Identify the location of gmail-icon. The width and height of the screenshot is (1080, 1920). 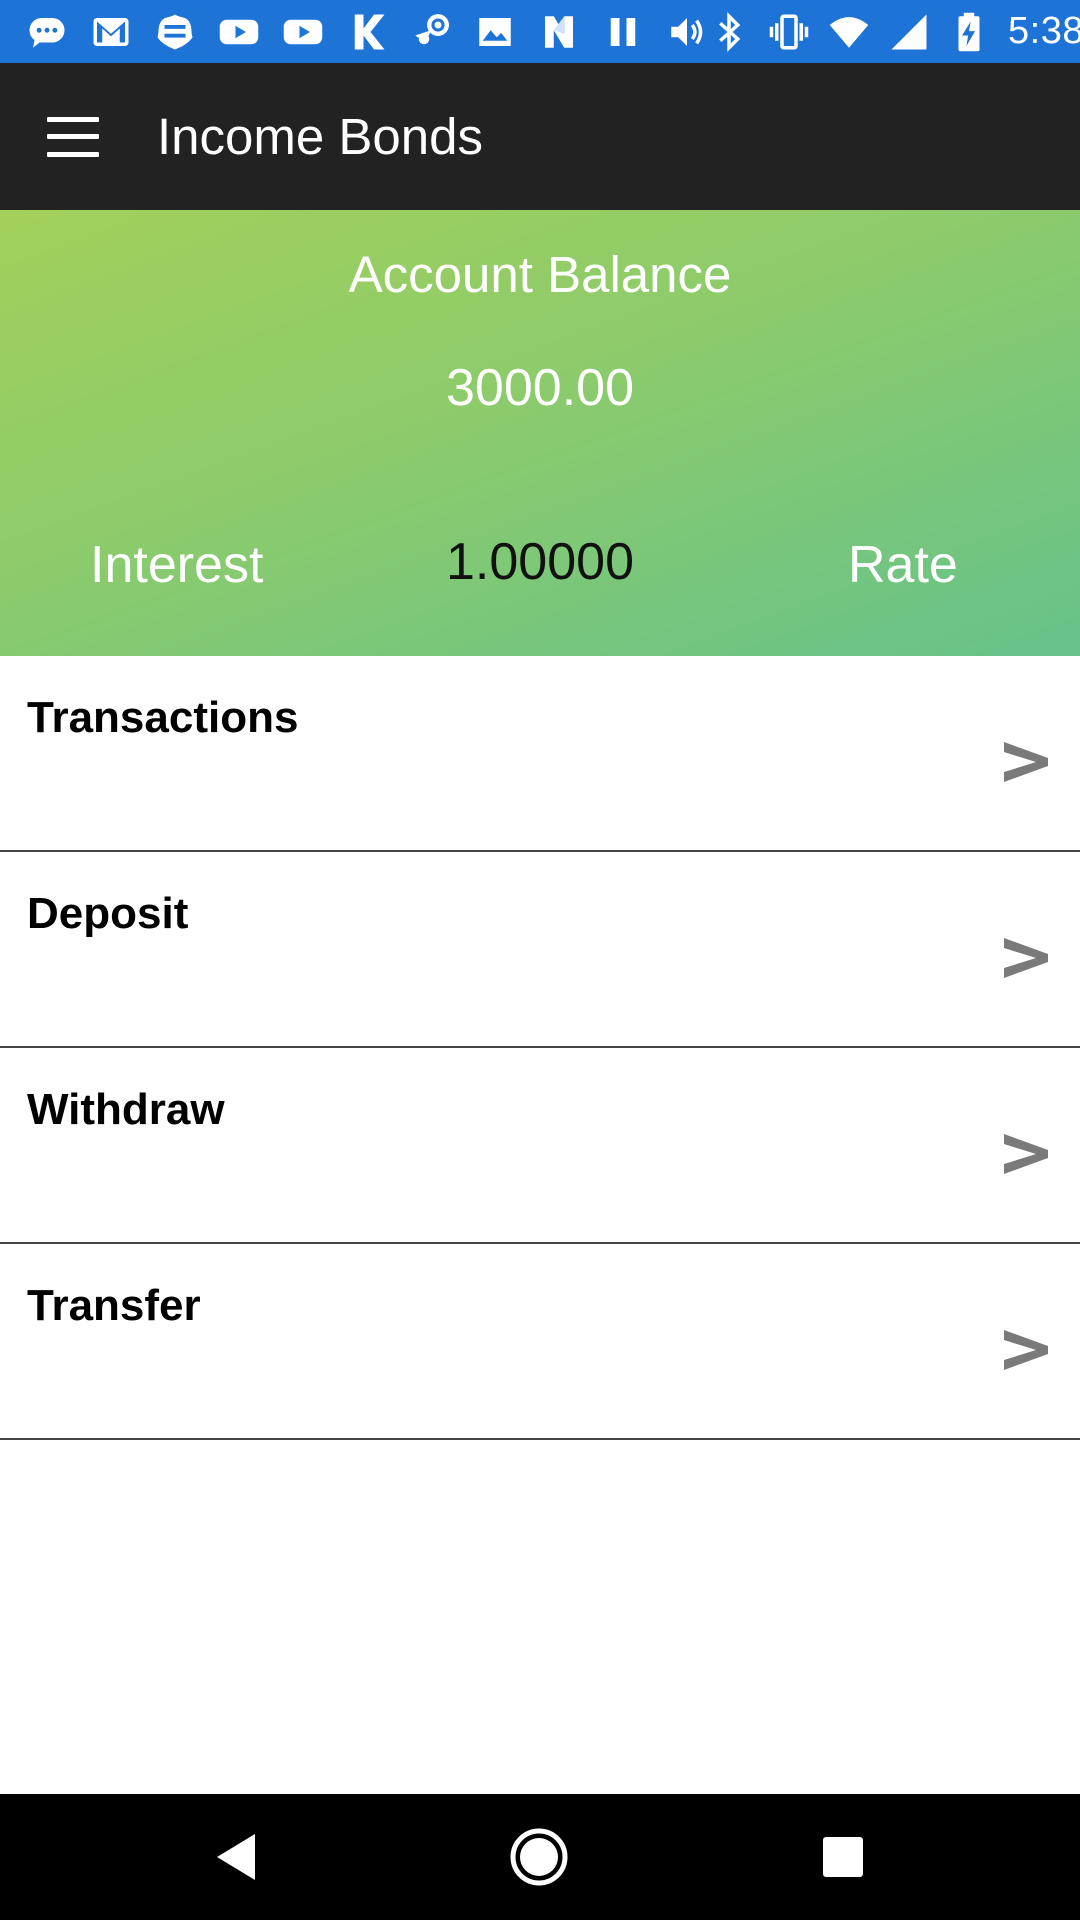
(111, 32).